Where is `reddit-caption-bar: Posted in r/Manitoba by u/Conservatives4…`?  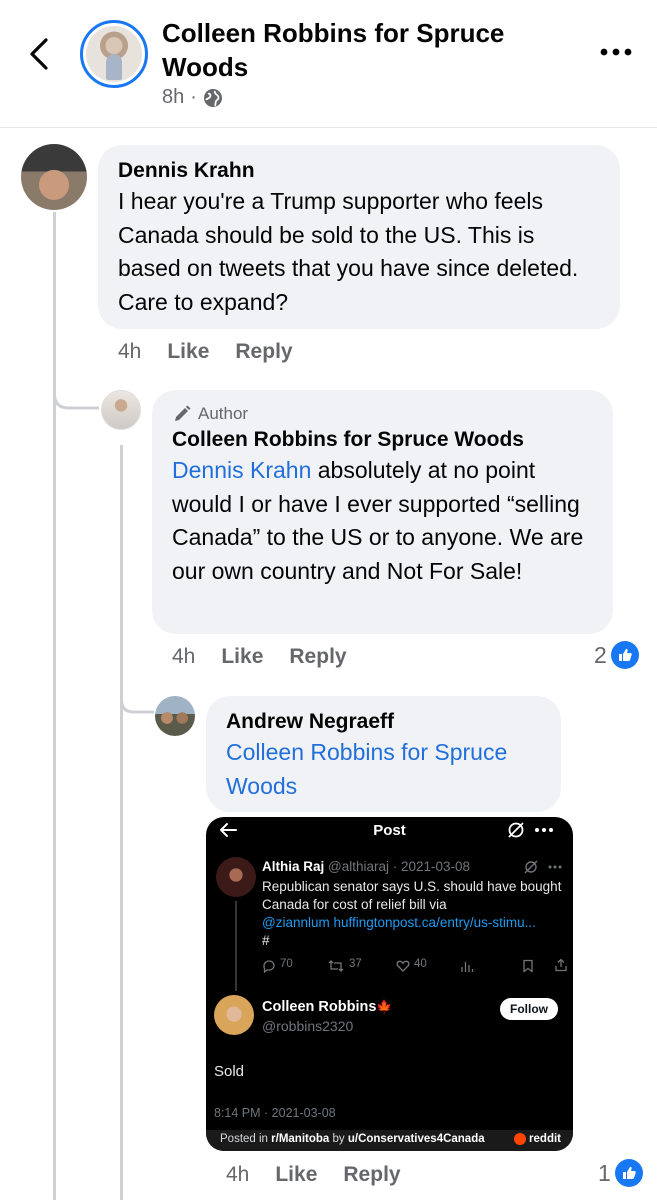
reddit-caption-bar: Posted in r/Manitoba by u/Conservatives4… is located at coordinates (389, 1140).